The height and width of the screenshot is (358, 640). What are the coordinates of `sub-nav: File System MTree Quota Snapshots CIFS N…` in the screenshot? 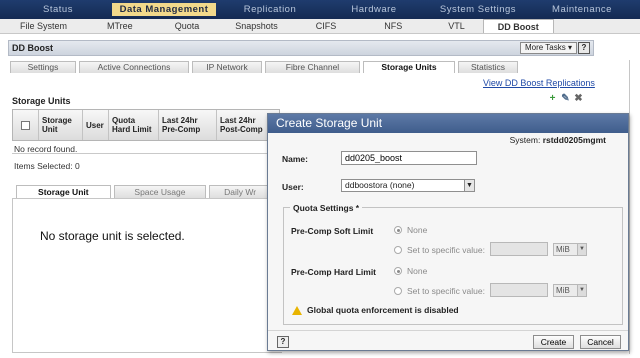 It's located at (320, 26).